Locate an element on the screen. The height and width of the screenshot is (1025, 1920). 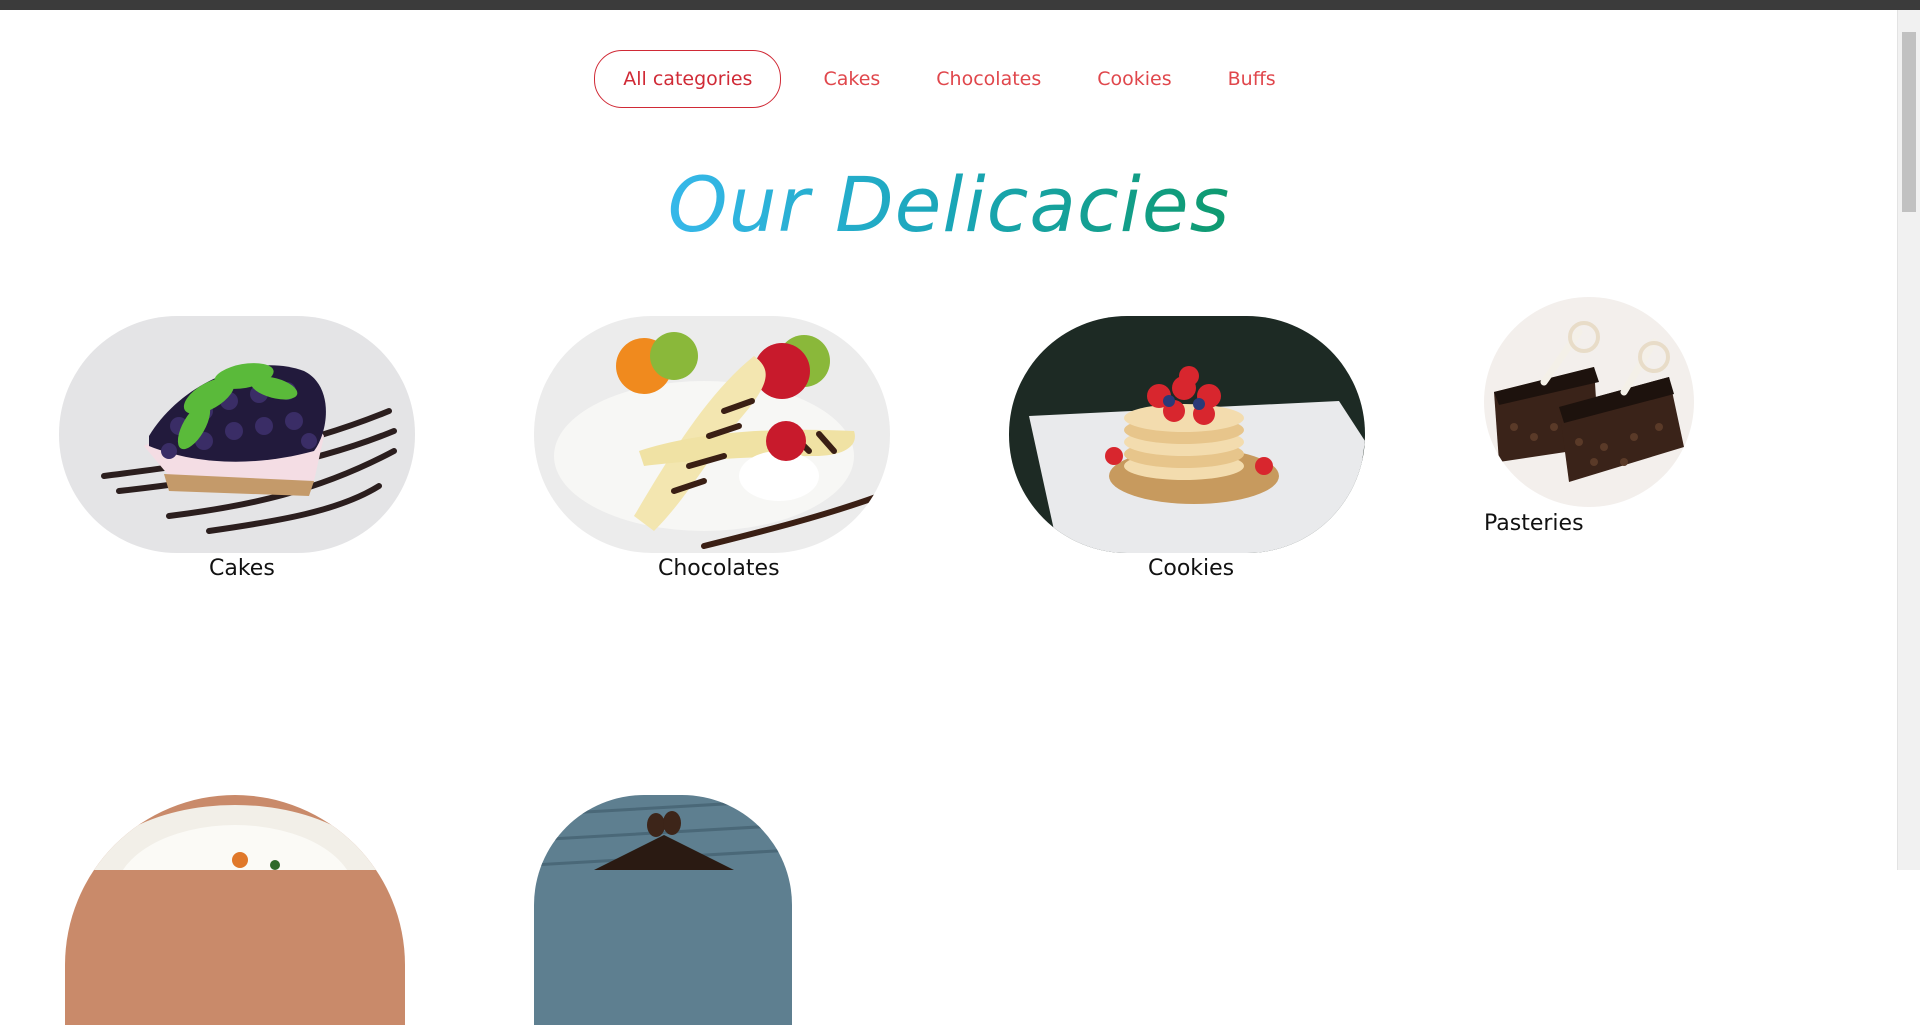
product-card-cookies: Cookies is located at coordinates (1187, 451).